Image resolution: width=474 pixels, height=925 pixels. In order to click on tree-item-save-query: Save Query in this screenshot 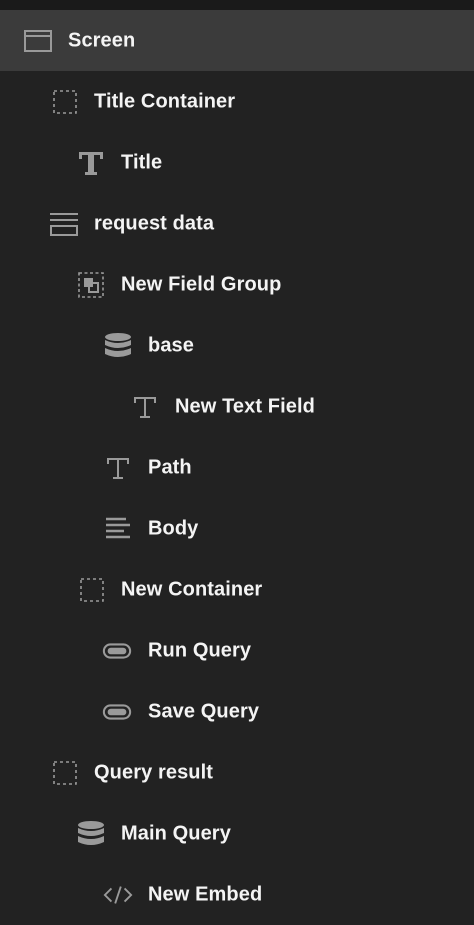, I will do `click(237, 711)`.